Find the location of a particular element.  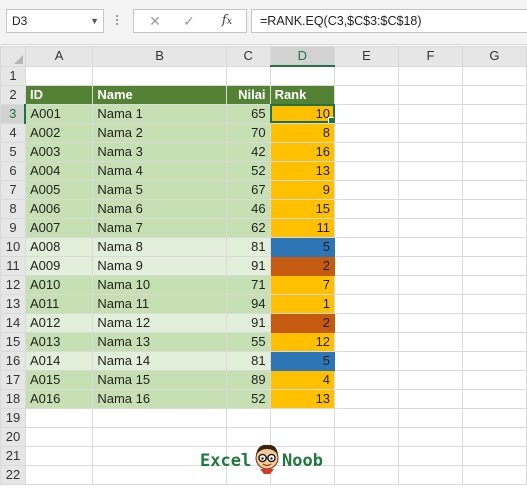

row-header-14: 14 is located at coordinates (13, 322).